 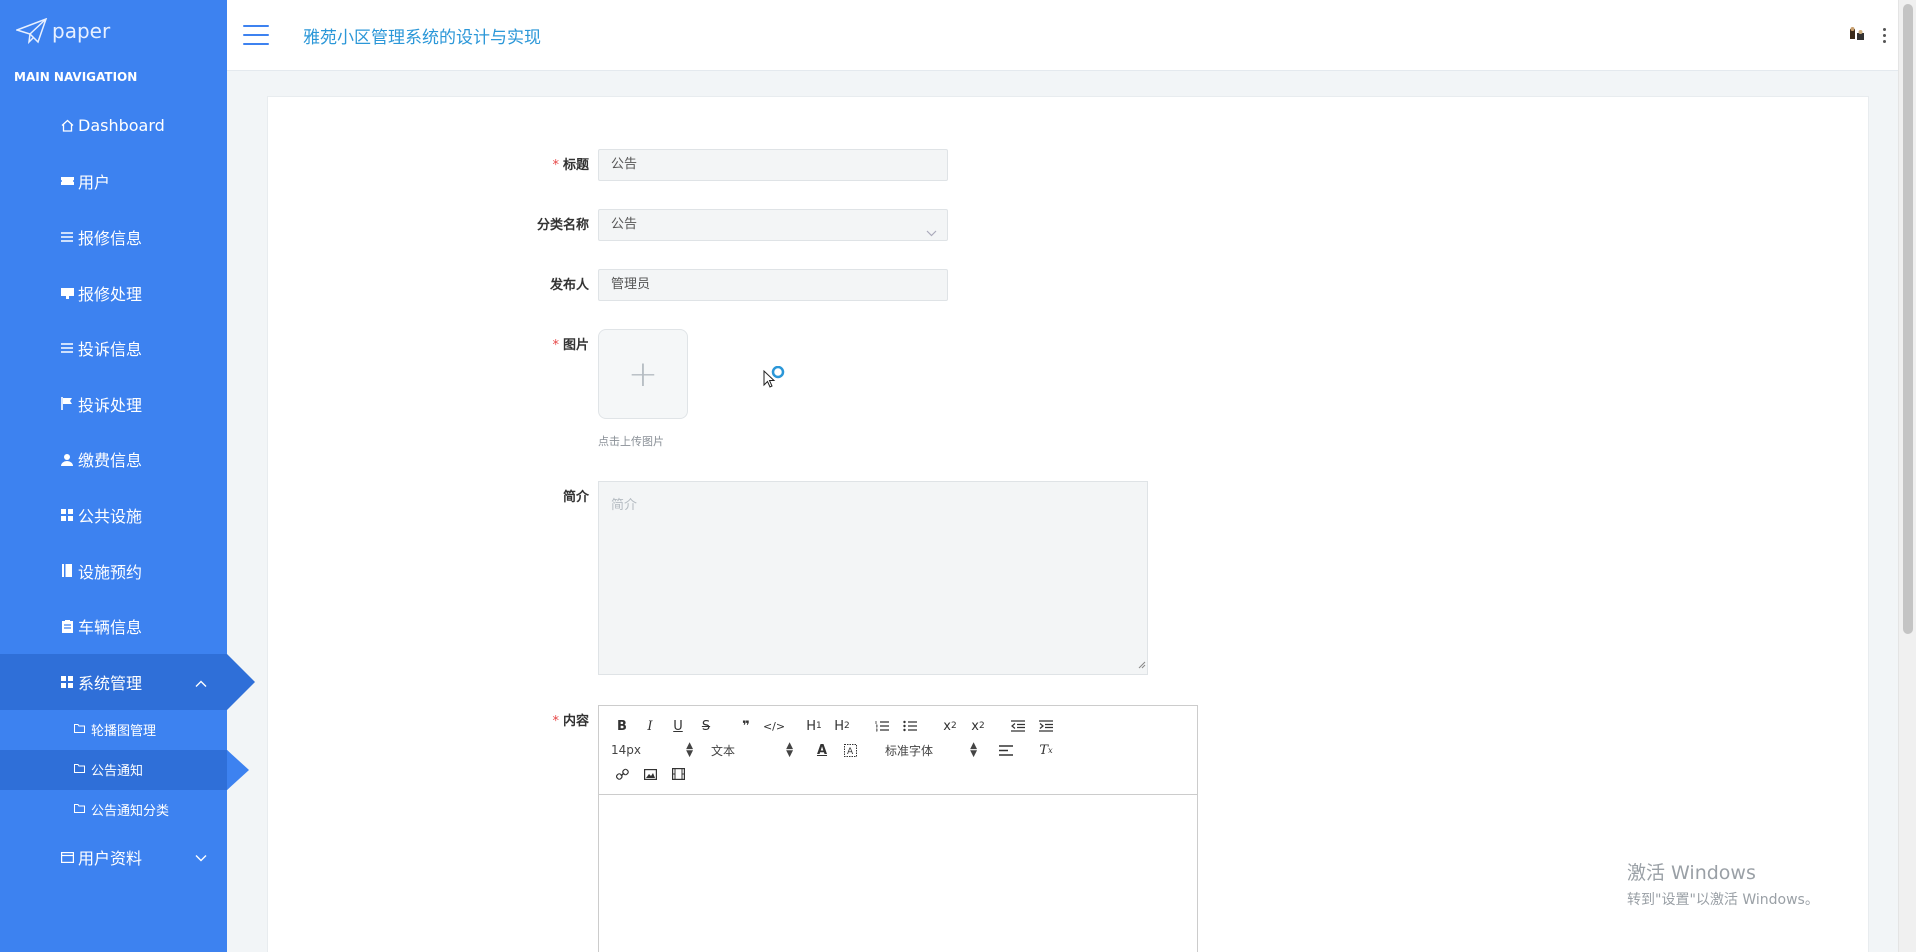 I want to click on sidebar-item-user-profile: 用户资料, so click(x=113, y=858).